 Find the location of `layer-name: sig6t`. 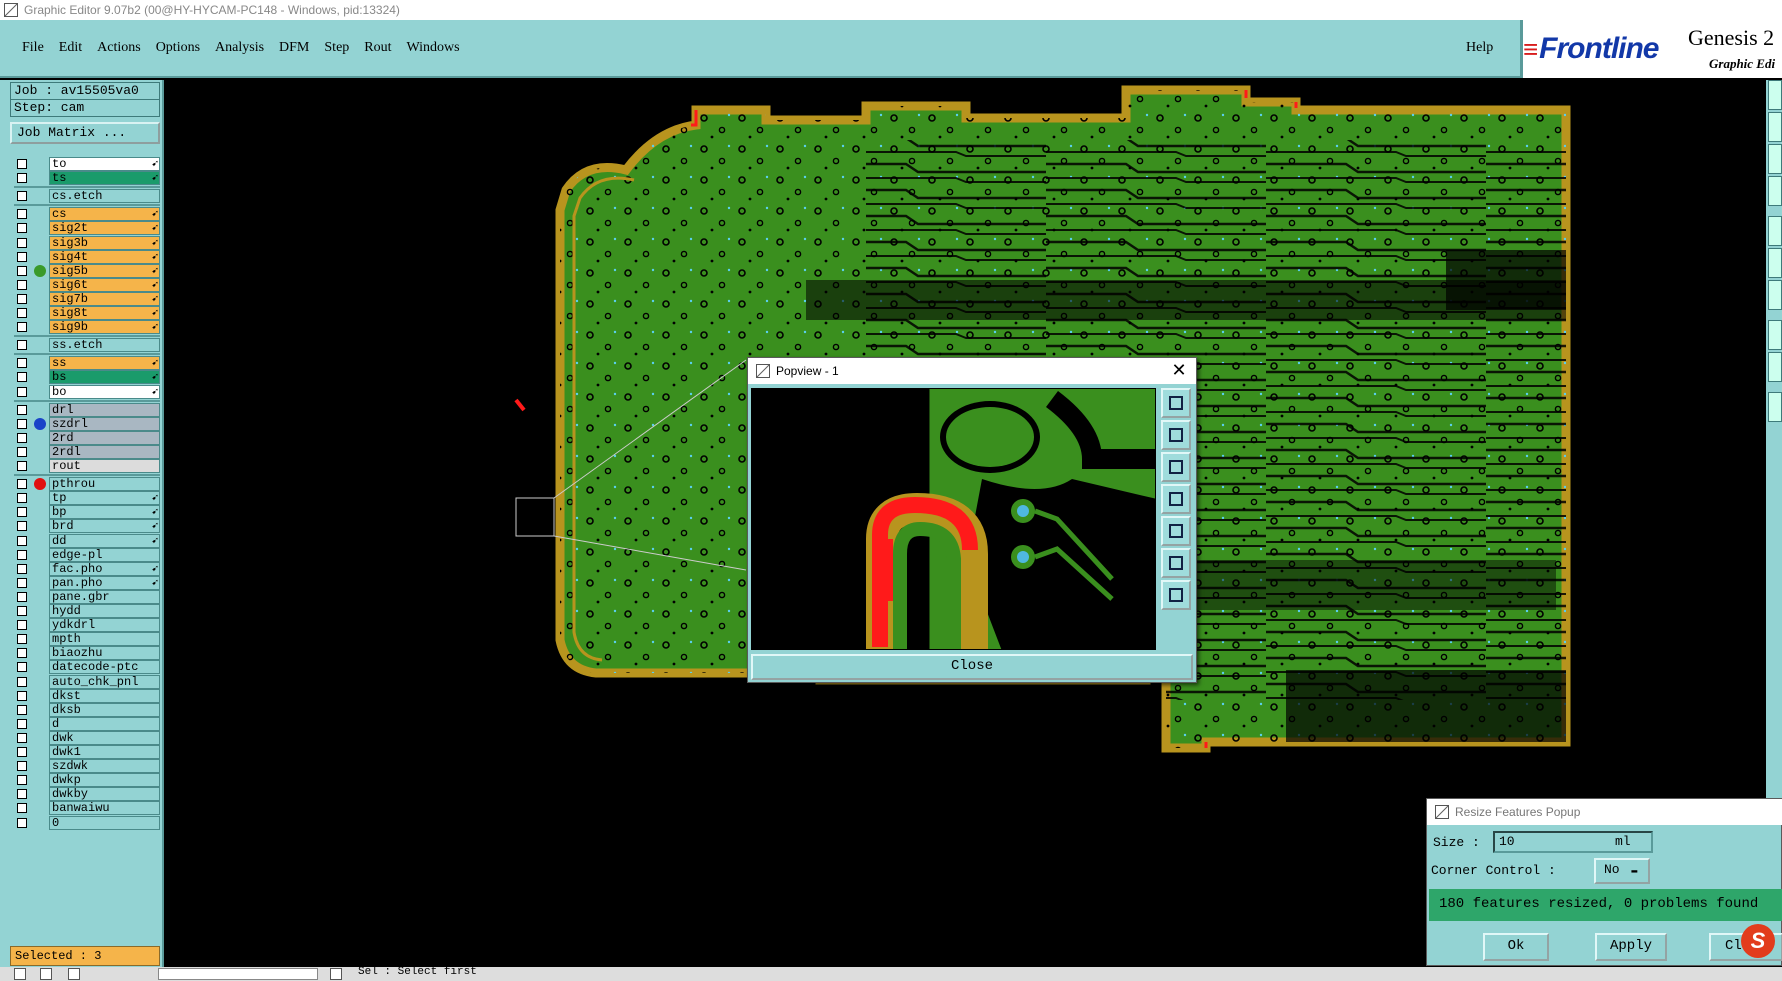

layer-name: sig6t is located at coordinates (104, 284).